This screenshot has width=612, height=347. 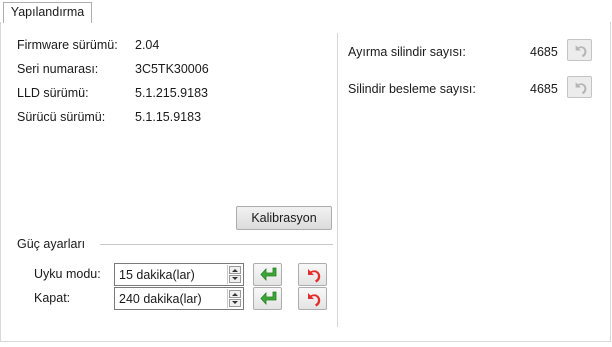 What do you see at coordinates (235, 303) in the screenshot?
I see `off-down-arrow-icon` at bounding box center [235, 303].